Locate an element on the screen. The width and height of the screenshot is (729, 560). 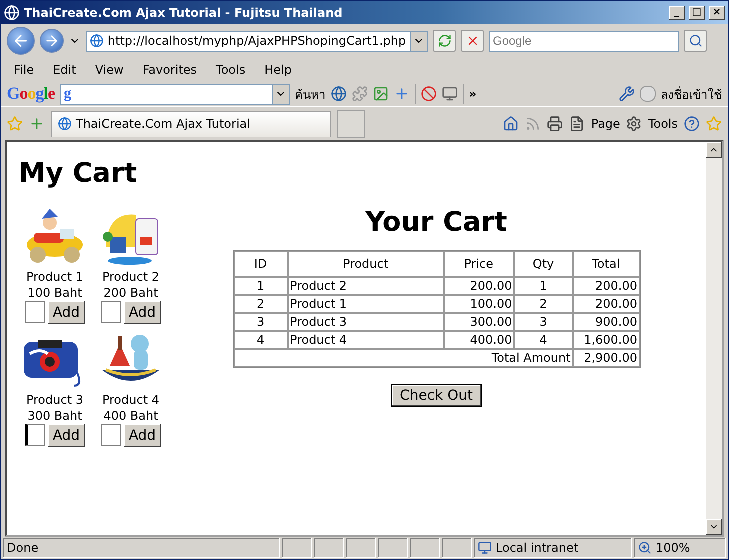
stop-button is located at coordinates (472, 41).